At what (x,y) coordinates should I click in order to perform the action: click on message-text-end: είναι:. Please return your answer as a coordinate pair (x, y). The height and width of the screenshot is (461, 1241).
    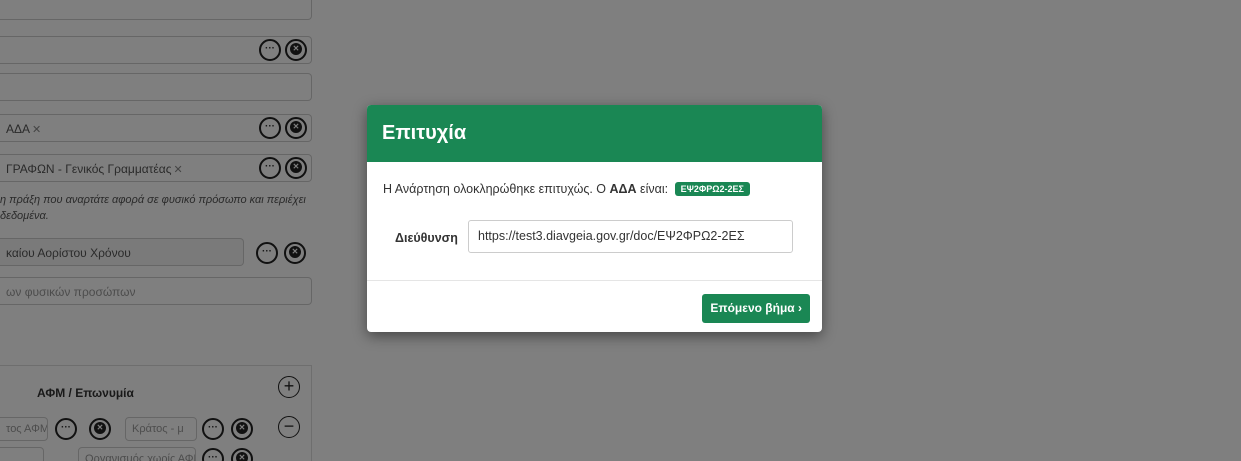
    Looking at the image, I should click on (654, 189).